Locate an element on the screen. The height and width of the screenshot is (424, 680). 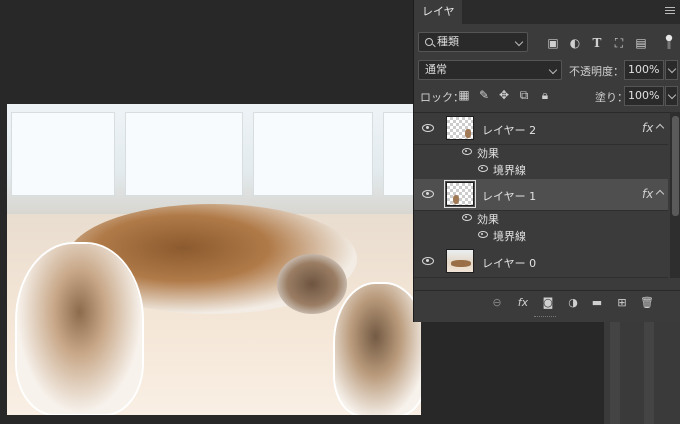
fill-slider-toggle is located at coordinates (671, 96).